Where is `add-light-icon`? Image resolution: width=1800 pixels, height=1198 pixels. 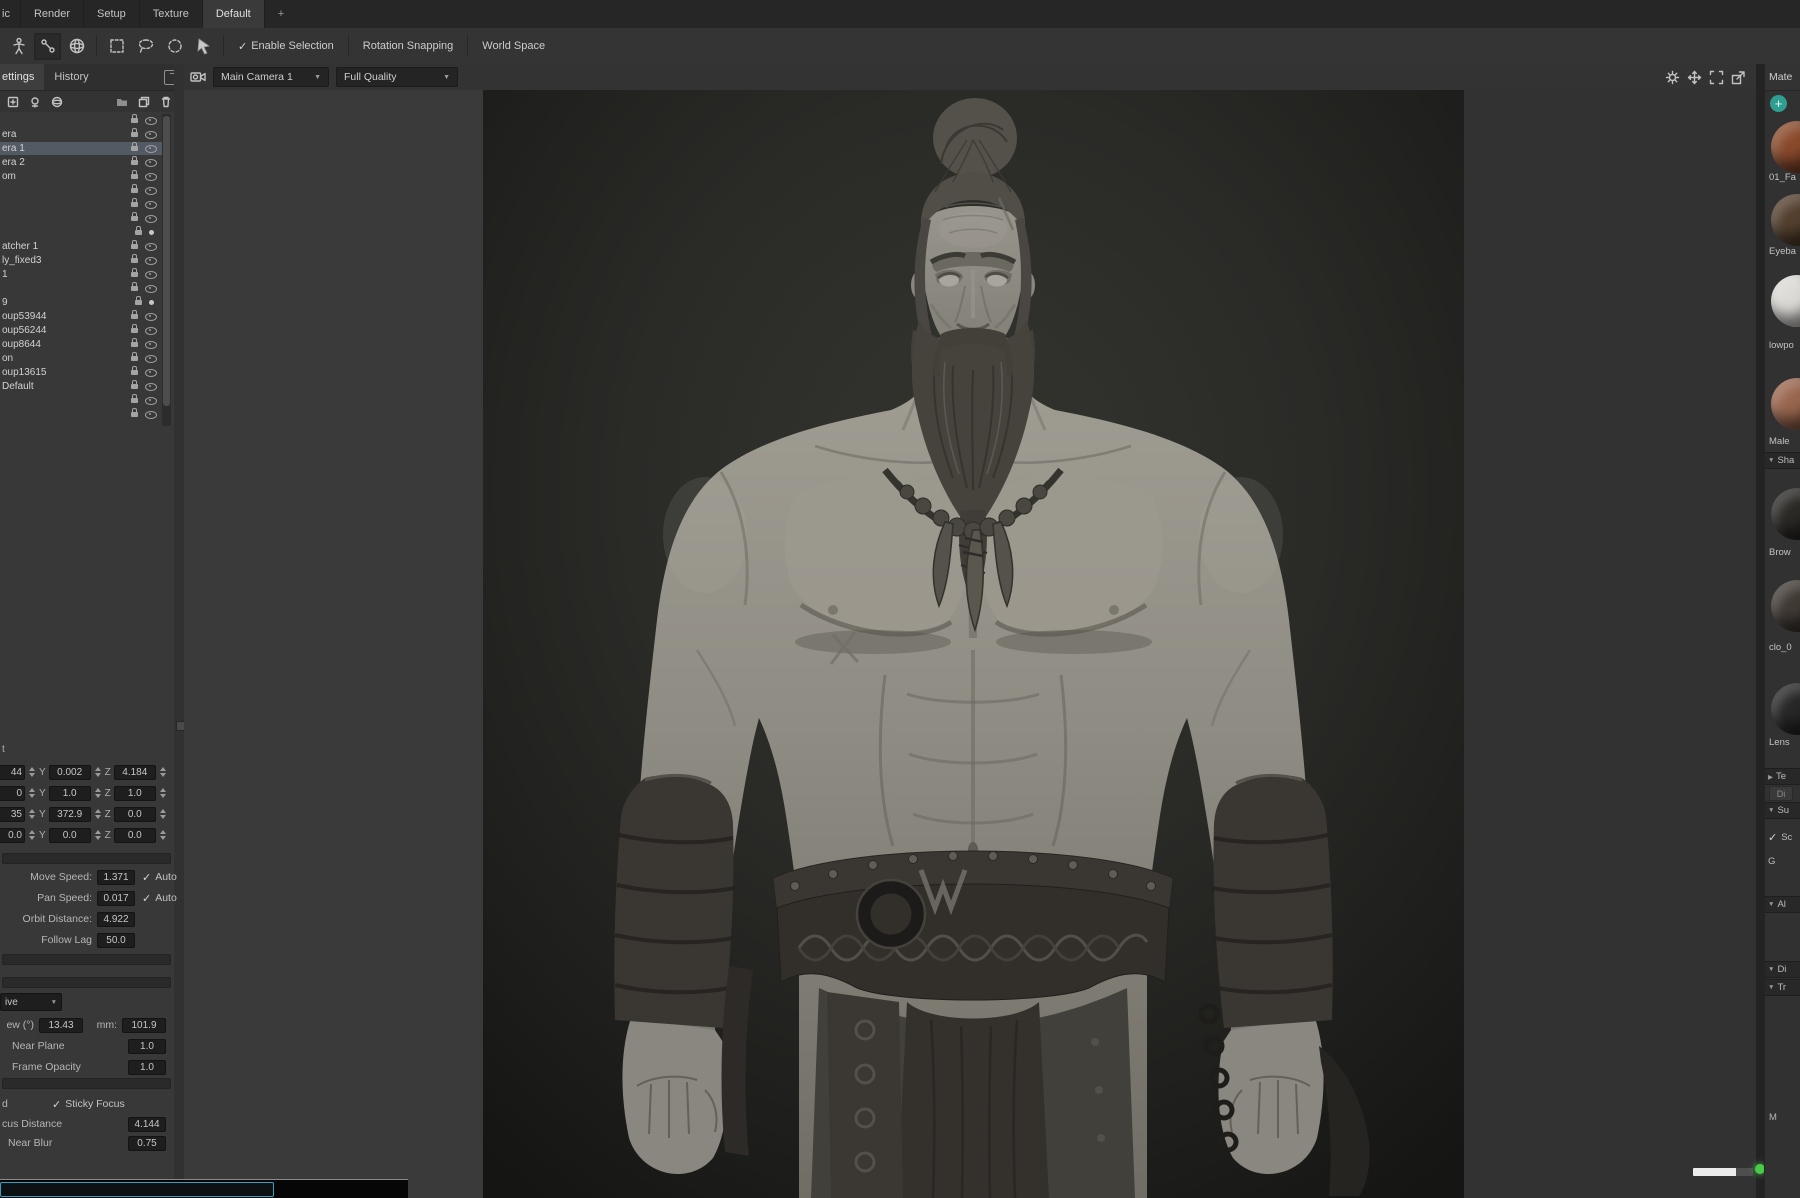
add-light-icon is located at coordinates (34, 101).